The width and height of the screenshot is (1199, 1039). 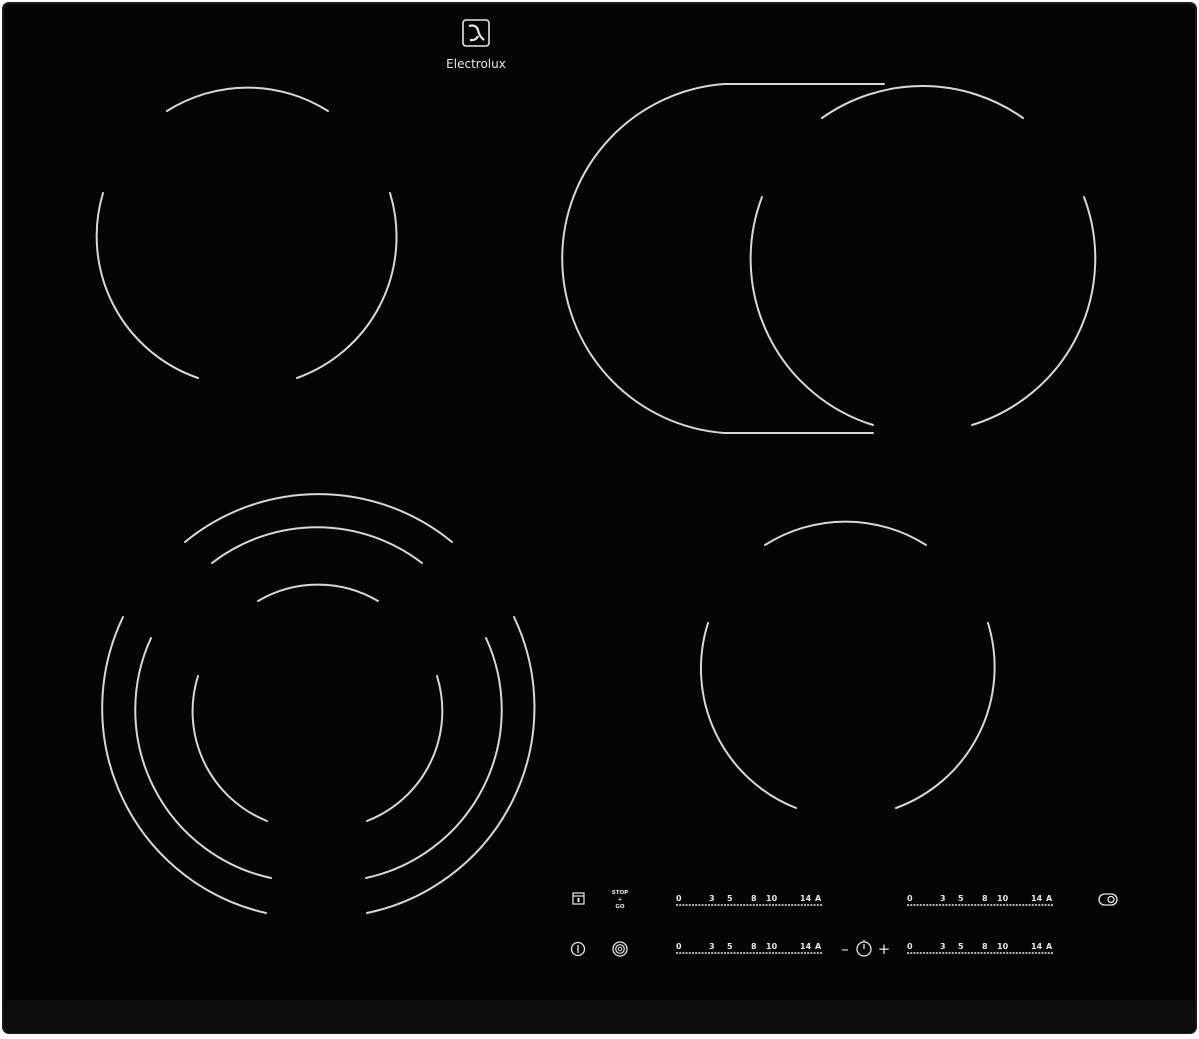 I want to click on brand-name: Electrolux, so click(x=476, y=64).